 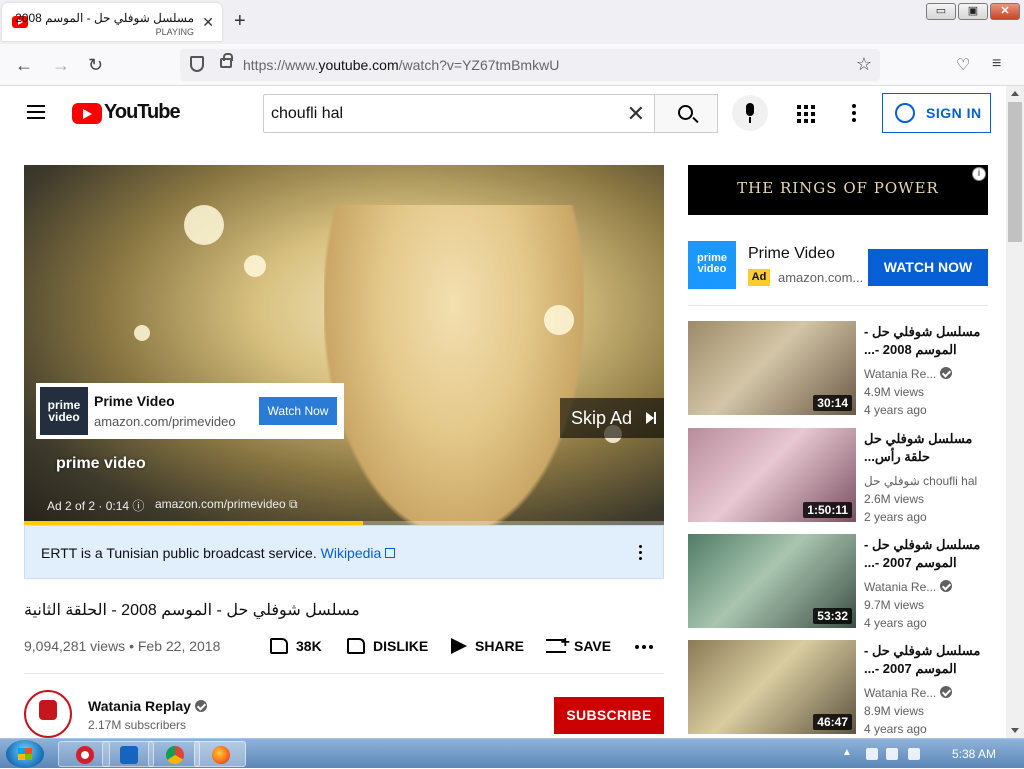 I want to click on divider, so click(x=344, y=673).